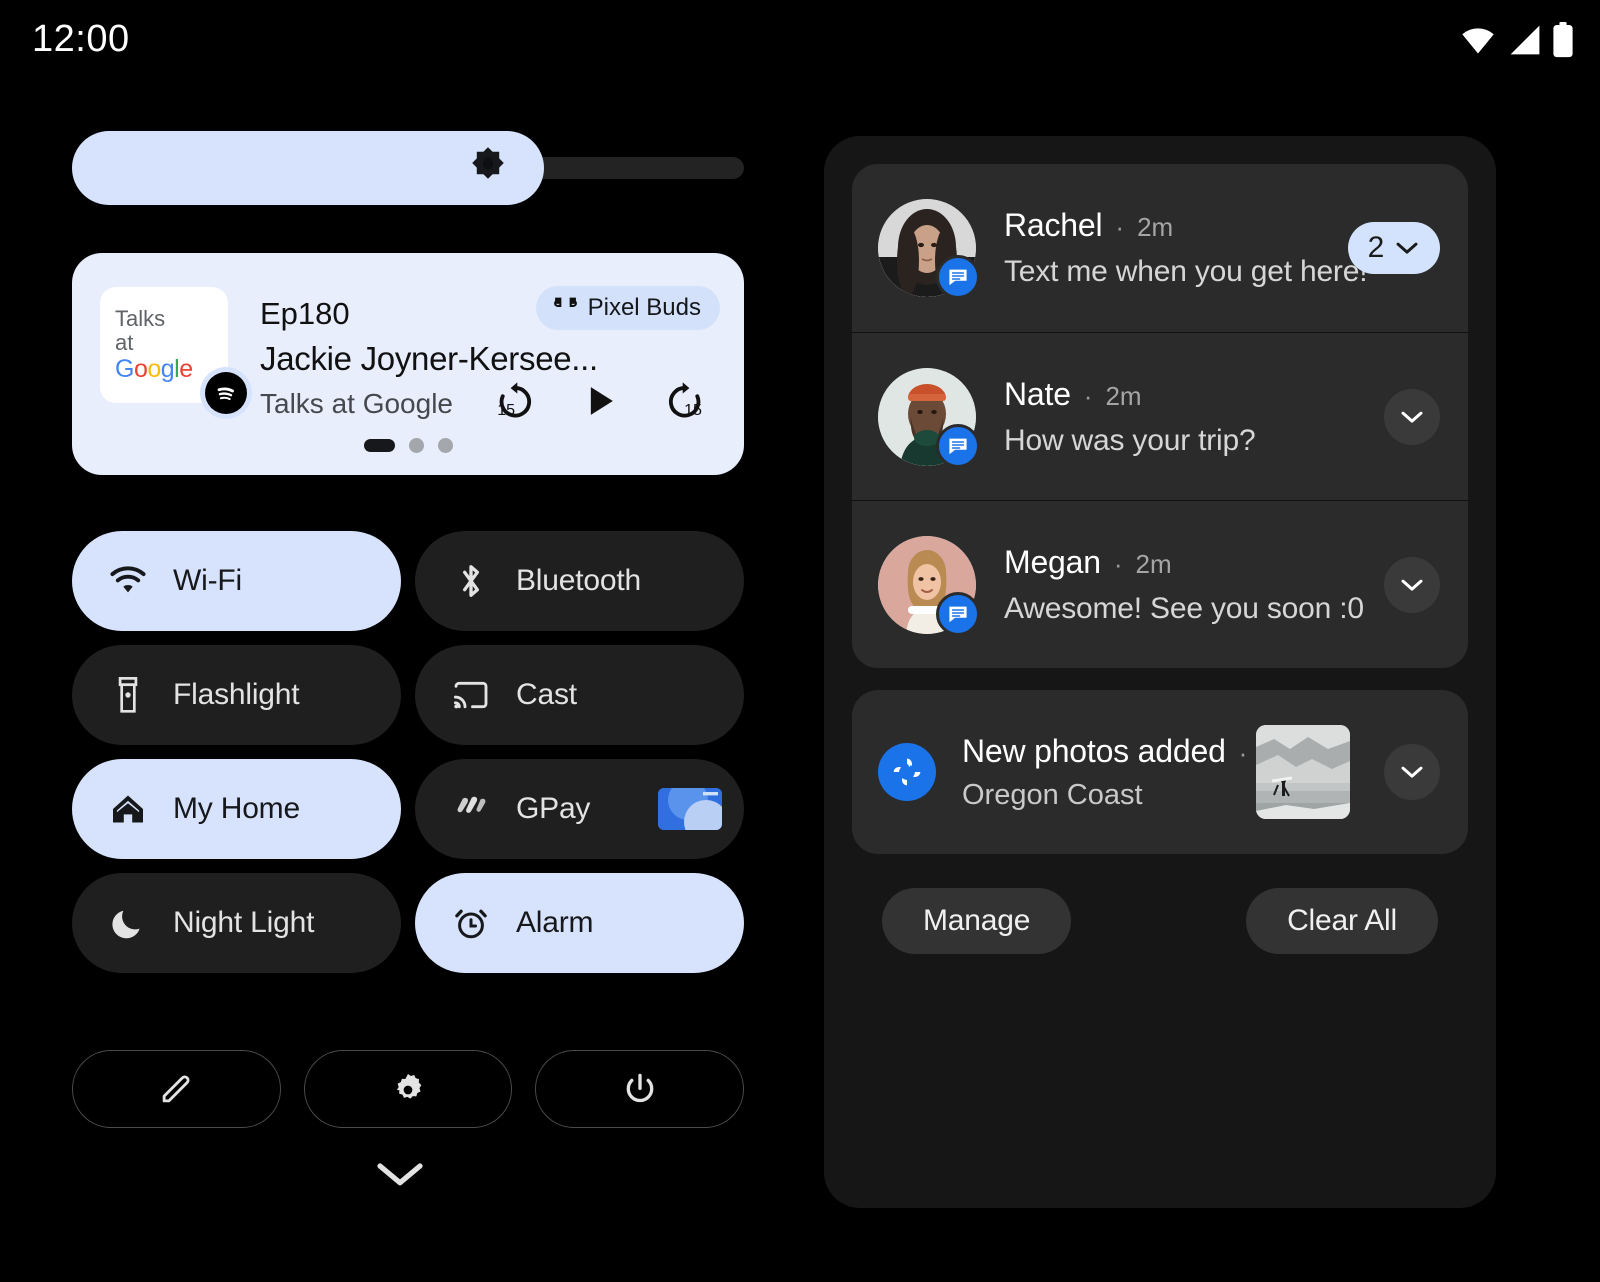 The height and width of the screenshot is (1282, 1600). Describe the element at coordinates (1223, 585) in the screenshot. I see `notification-text: Megan · 2m Awesome! See you soon :0` at that location.